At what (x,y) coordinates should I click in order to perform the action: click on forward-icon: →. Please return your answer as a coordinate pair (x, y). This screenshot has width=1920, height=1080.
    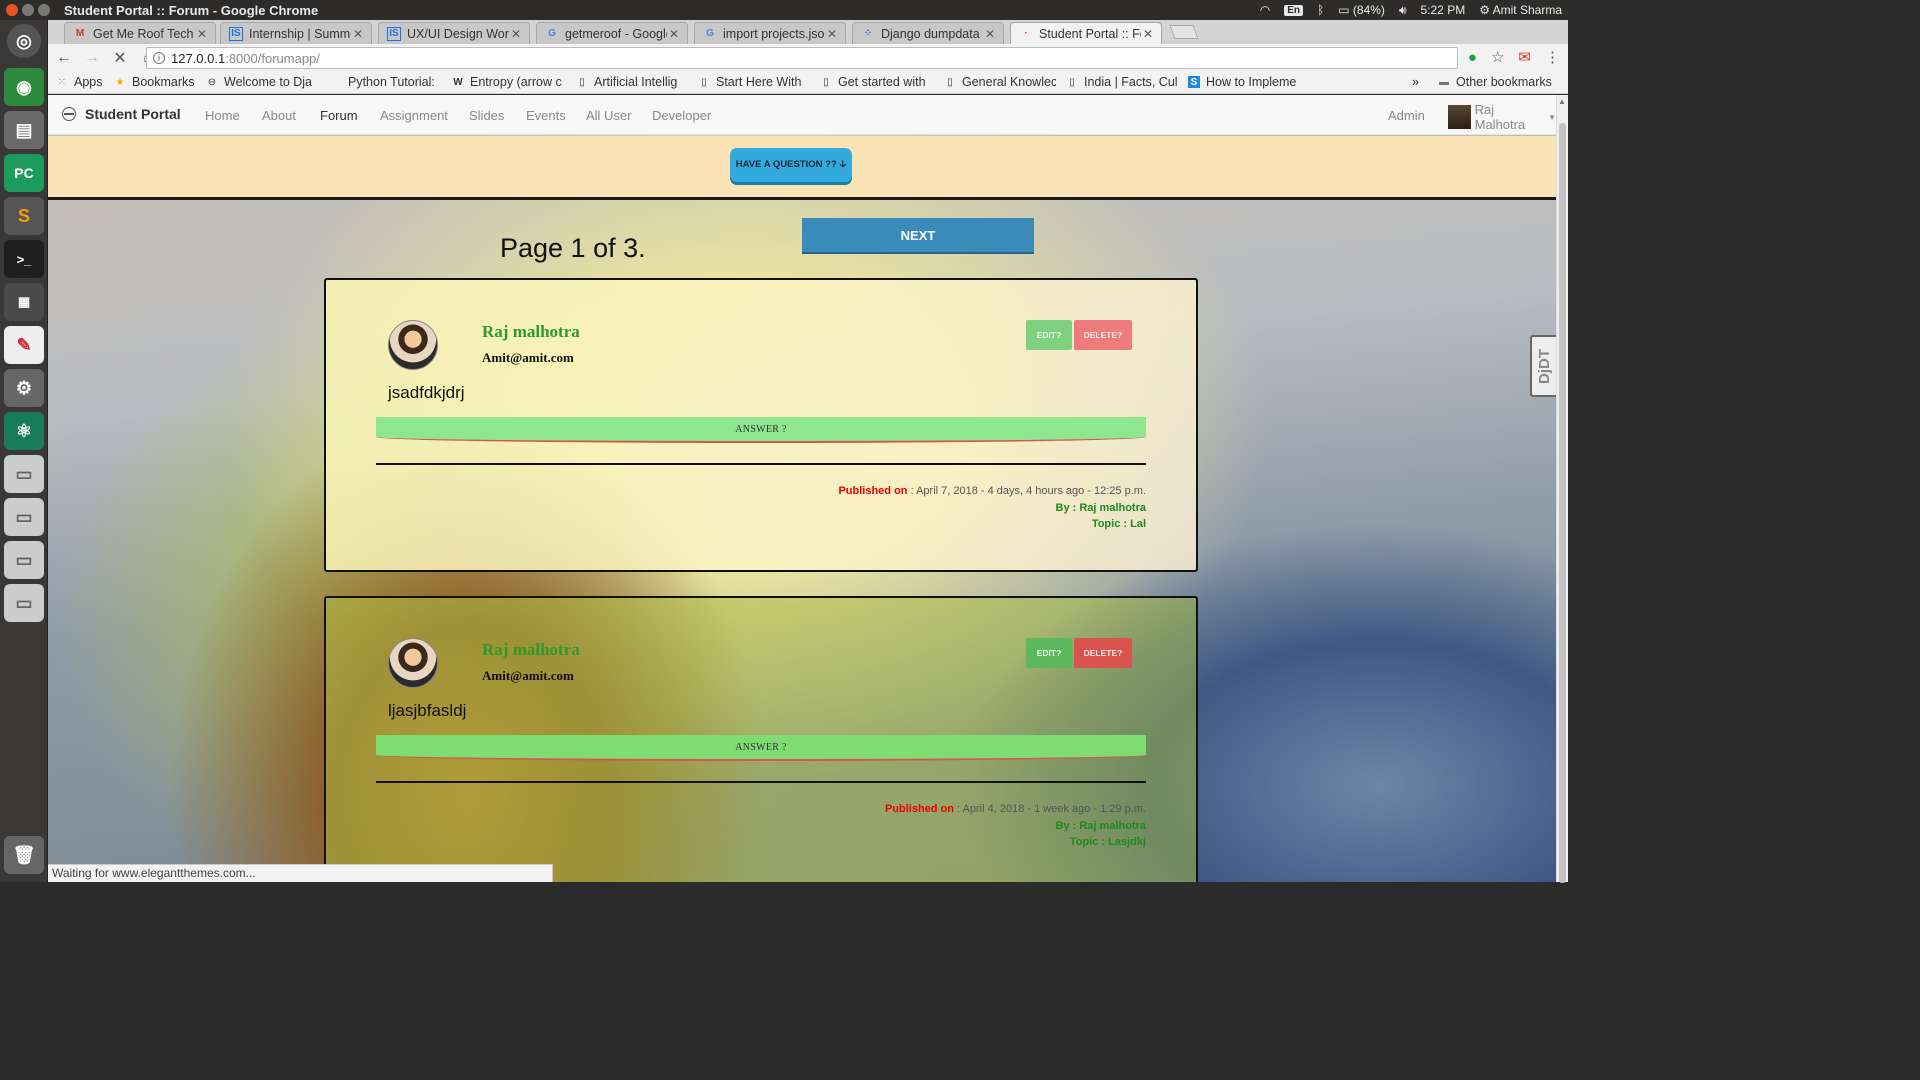
    Looking at the image, I should click on (92, 58).